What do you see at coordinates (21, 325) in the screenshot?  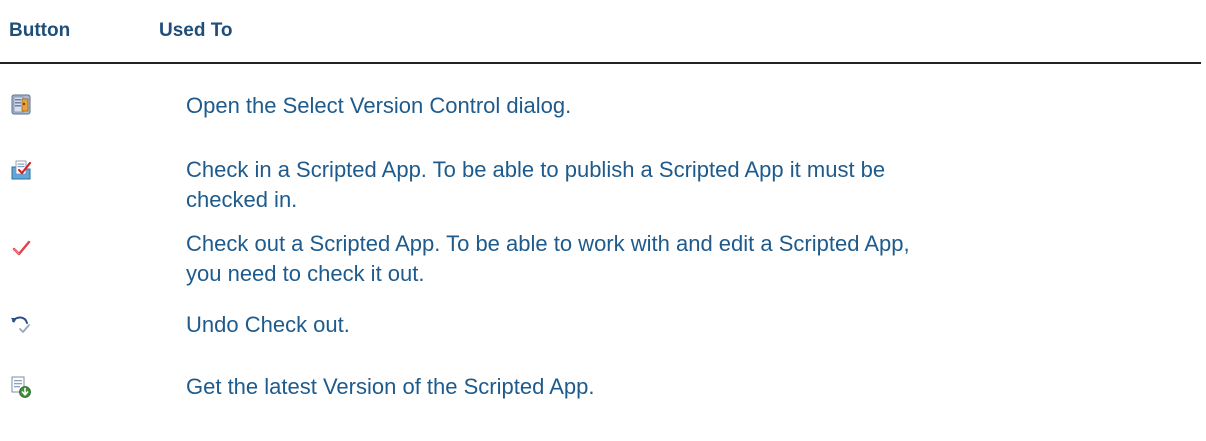 I see `undo-check-out-icon` at bounding box center [21, 325].